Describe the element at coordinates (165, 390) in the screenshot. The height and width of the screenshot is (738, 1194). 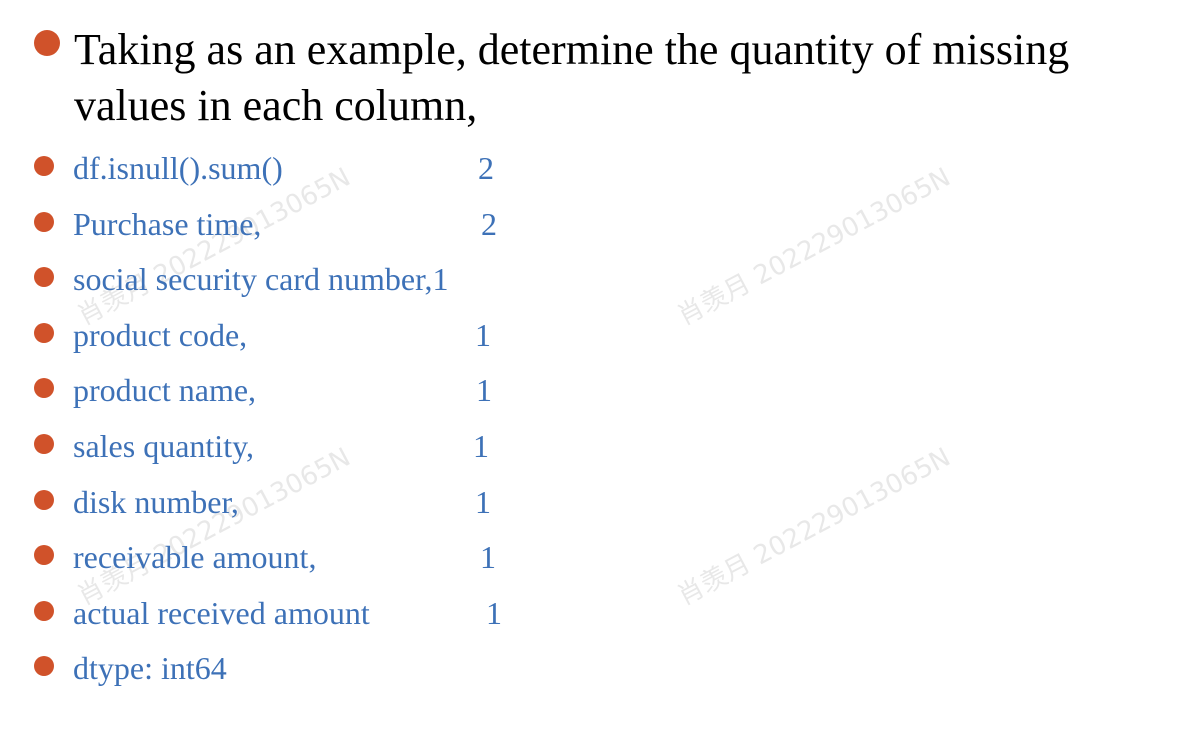
I see `item-label: product name,` at that location.